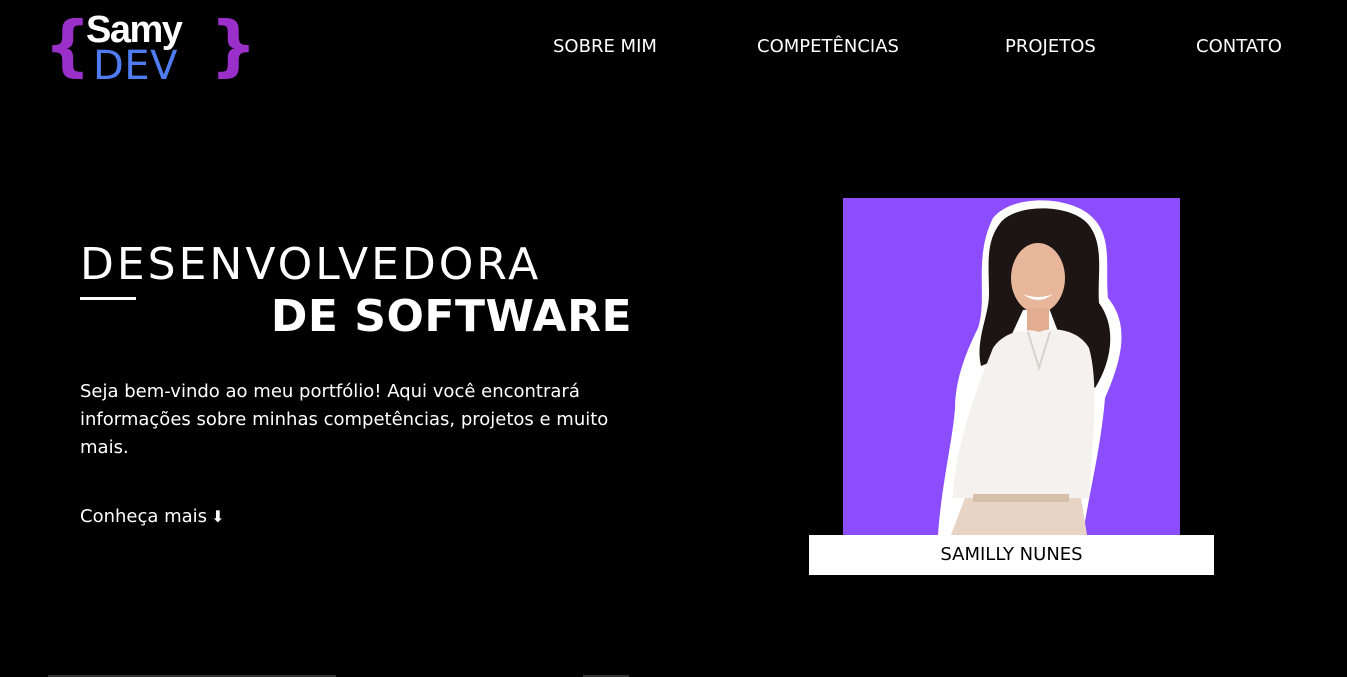  I want to click on portrait-photo-icon, so click(1030, 367).